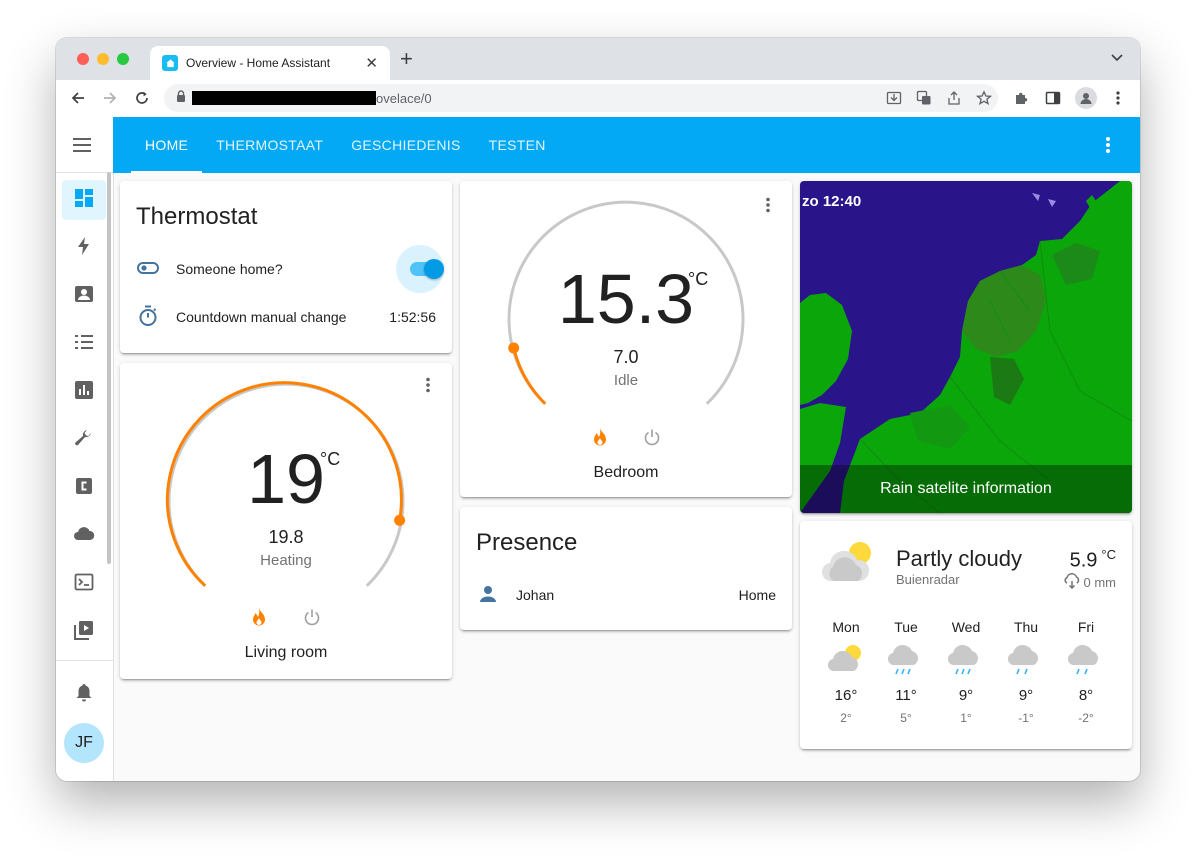 Image resolution: width=1196 pixels, height=856 pixels. I want to click on entity-name: Countdown manual change, so click(261, 317).